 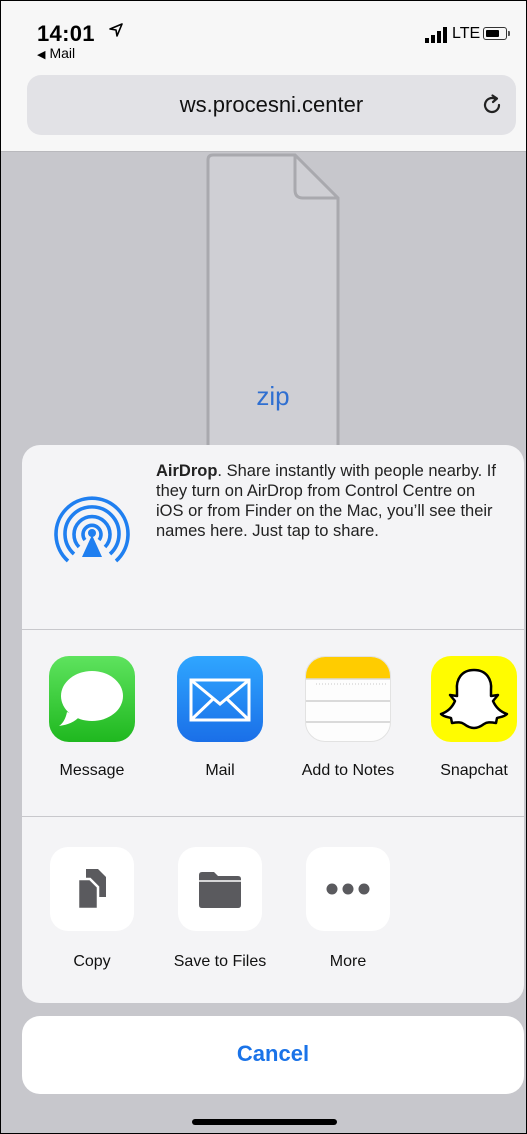 I want to click on more-action: More, so click(x=348, y=909).